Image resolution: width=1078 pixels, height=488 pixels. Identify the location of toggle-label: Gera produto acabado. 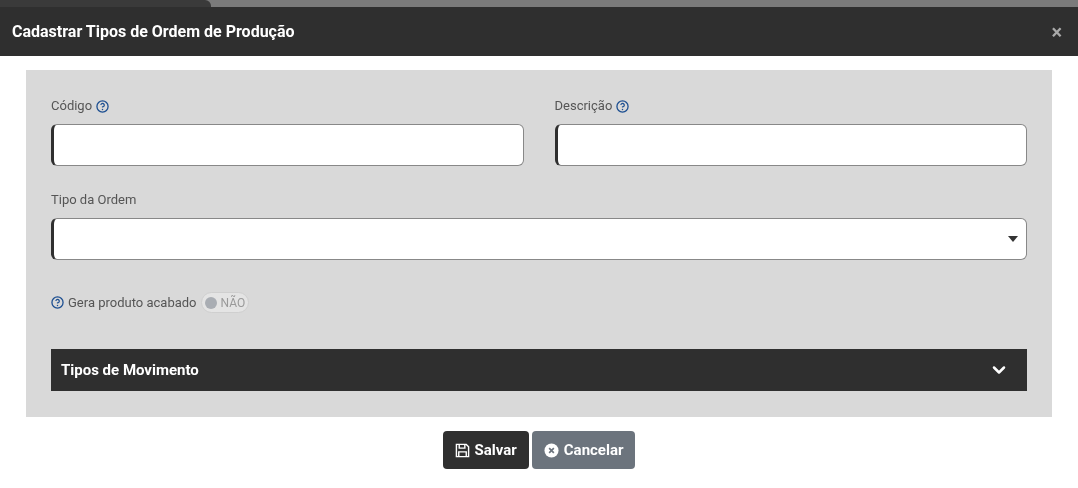
(132, 302).